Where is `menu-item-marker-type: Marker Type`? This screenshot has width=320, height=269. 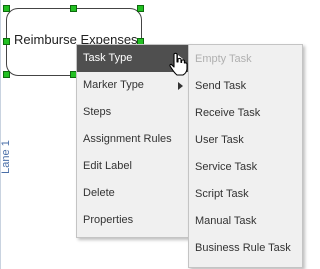
menu-item-marker-type: Marker Type is located at coordinates (133, 85).